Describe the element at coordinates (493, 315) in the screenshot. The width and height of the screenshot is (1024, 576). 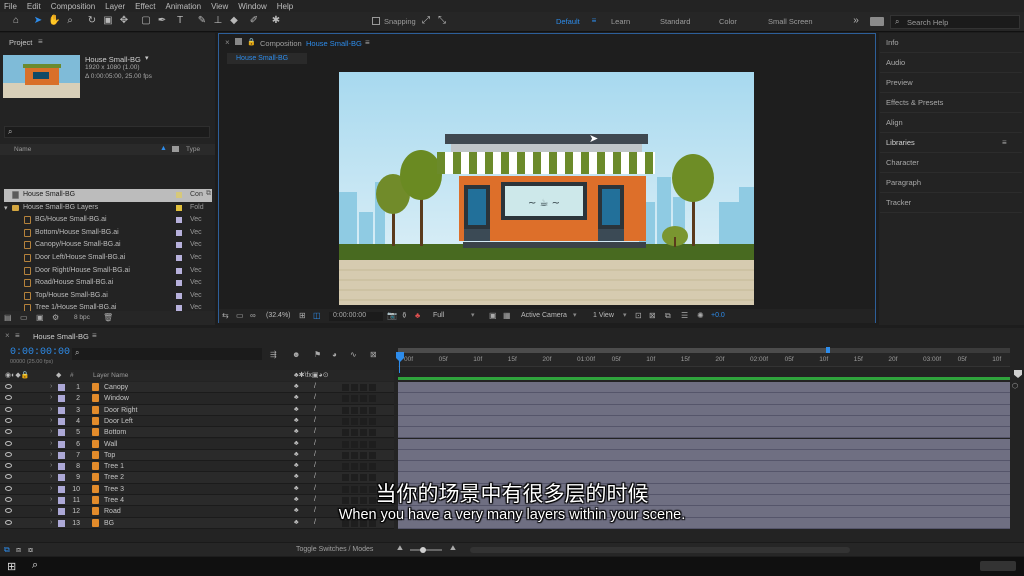
I see `fast-previews-icon: ▣` at that location.